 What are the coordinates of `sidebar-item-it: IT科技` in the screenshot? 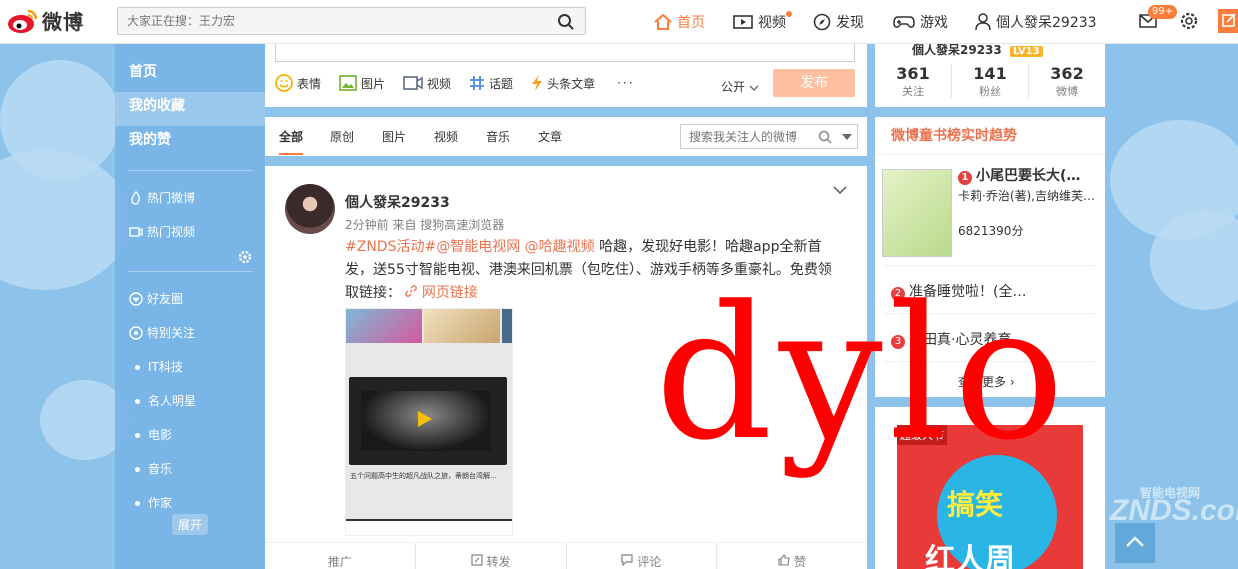 It's located at (190, 367).